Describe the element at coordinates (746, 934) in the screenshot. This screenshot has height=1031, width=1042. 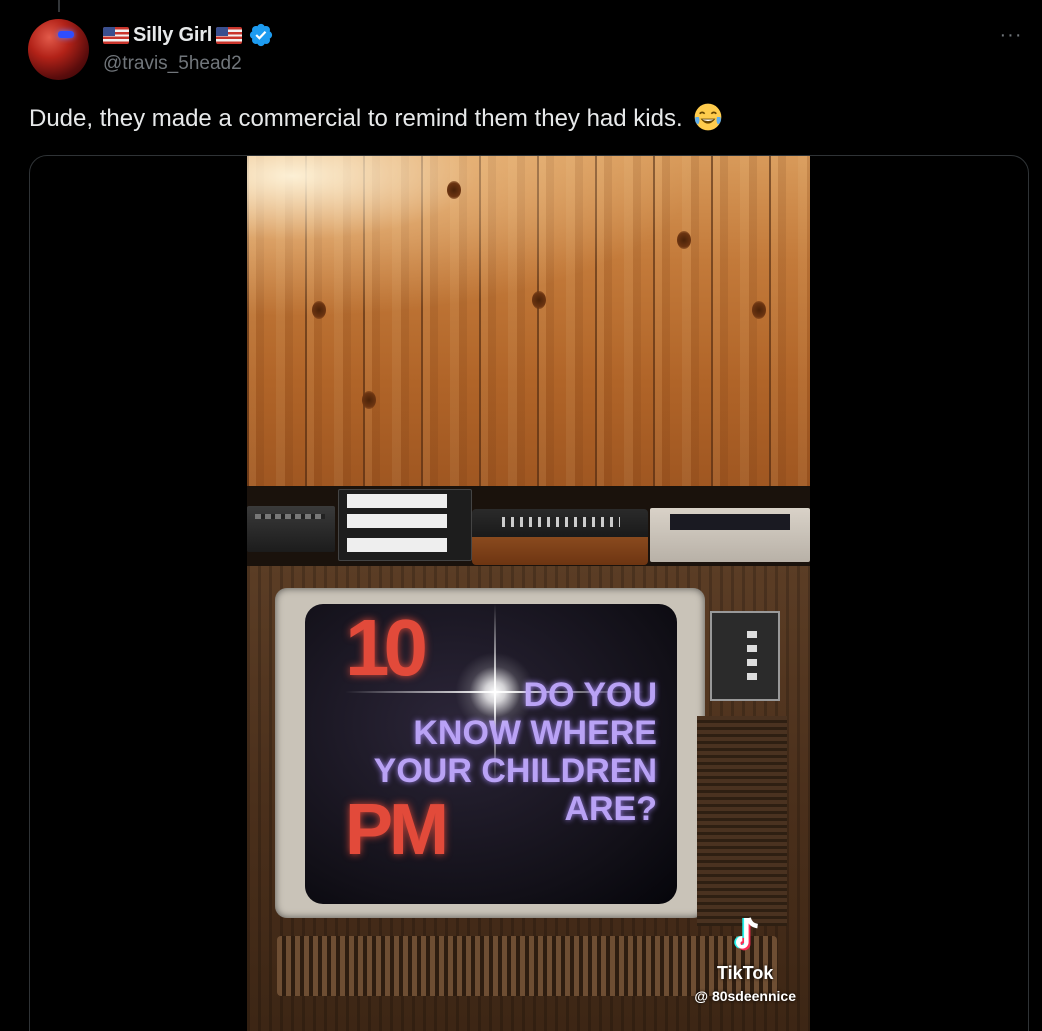
I see `tiktok-logo-icon` at that location.